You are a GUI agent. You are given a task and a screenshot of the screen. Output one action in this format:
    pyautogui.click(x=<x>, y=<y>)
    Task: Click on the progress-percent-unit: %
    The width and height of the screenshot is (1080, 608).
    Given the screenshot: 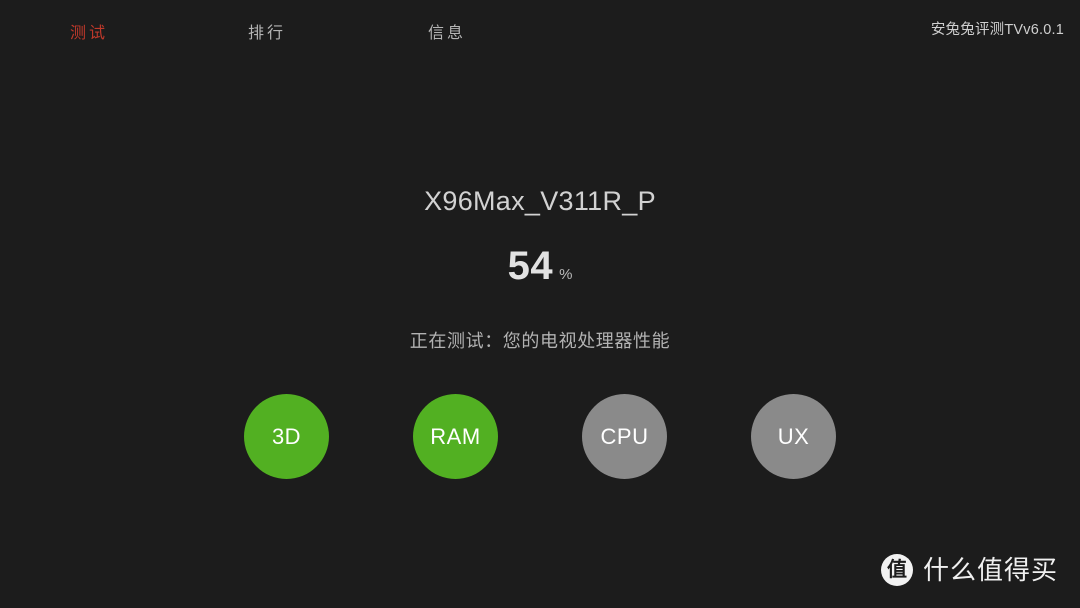 What is the action you would take?
    pyautogui.click(x=566, y=274)
    